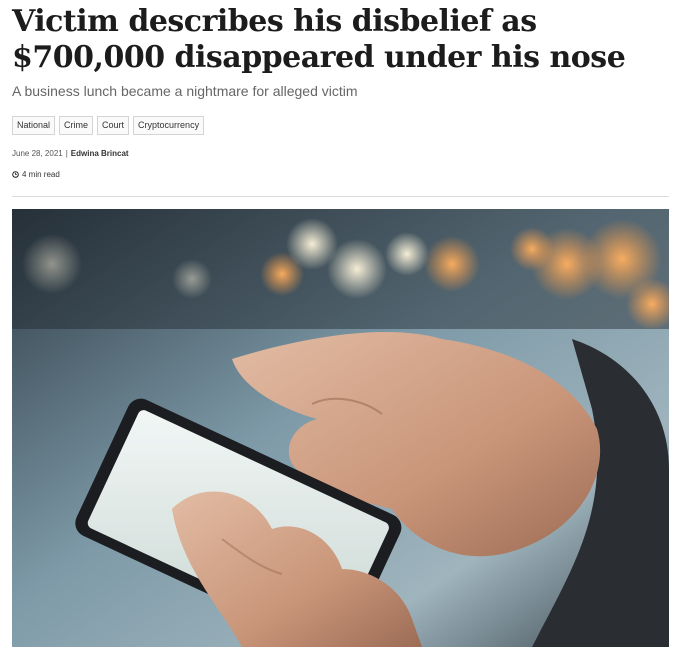 The width and height of the screenshot is (681, 655). I want to click on tag-court: Court, so click(113, 125).